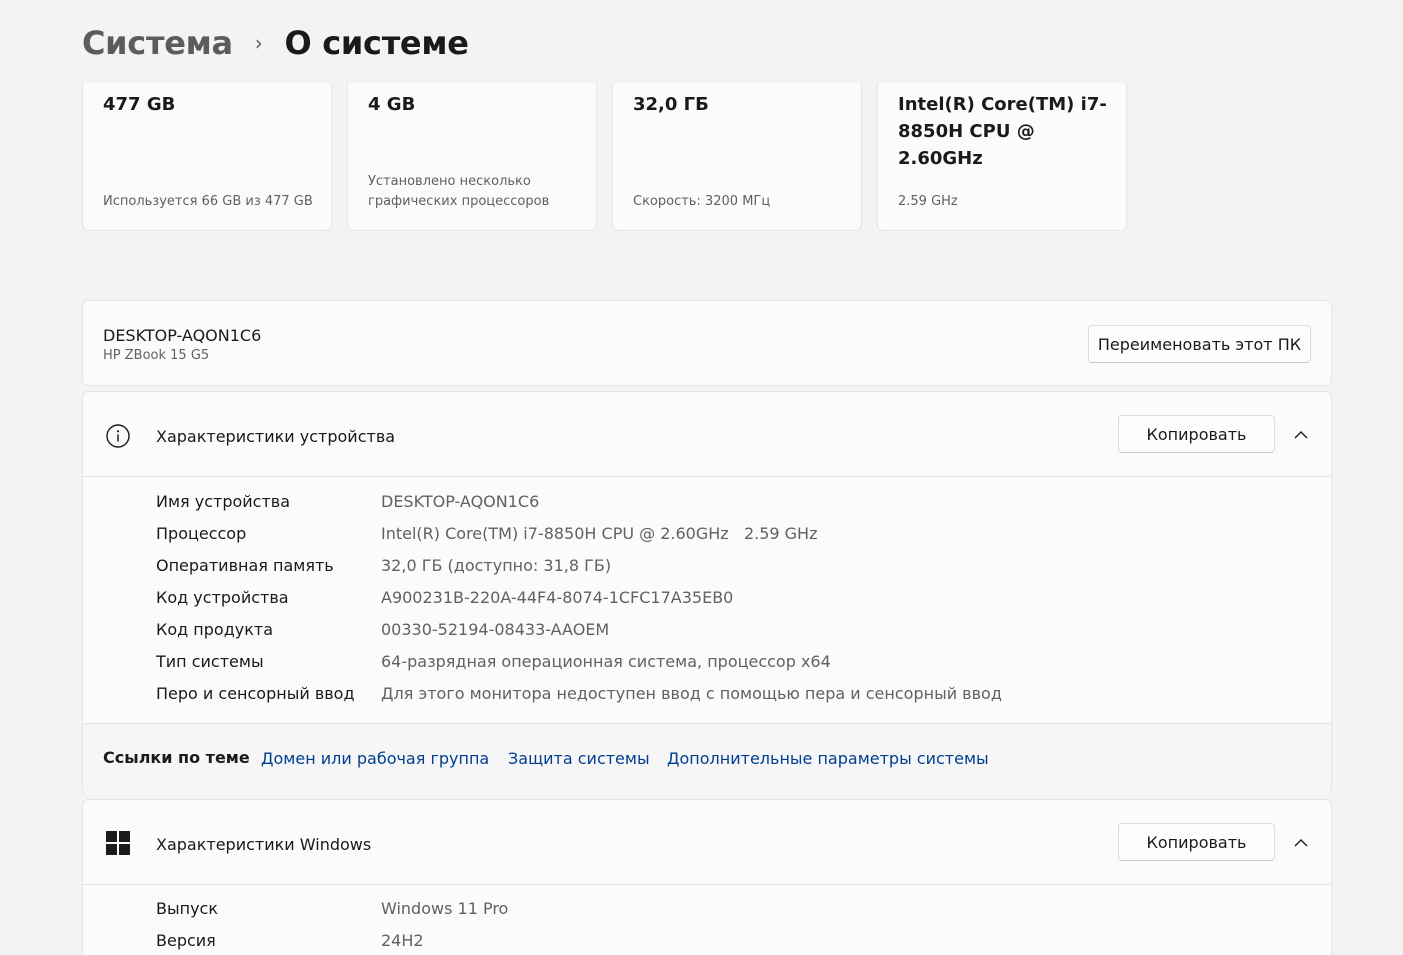 This screenshot has height=955, width=1403. I want to click on storage-usage: Используется 66 GB из 477 GB, so click(208, 201).